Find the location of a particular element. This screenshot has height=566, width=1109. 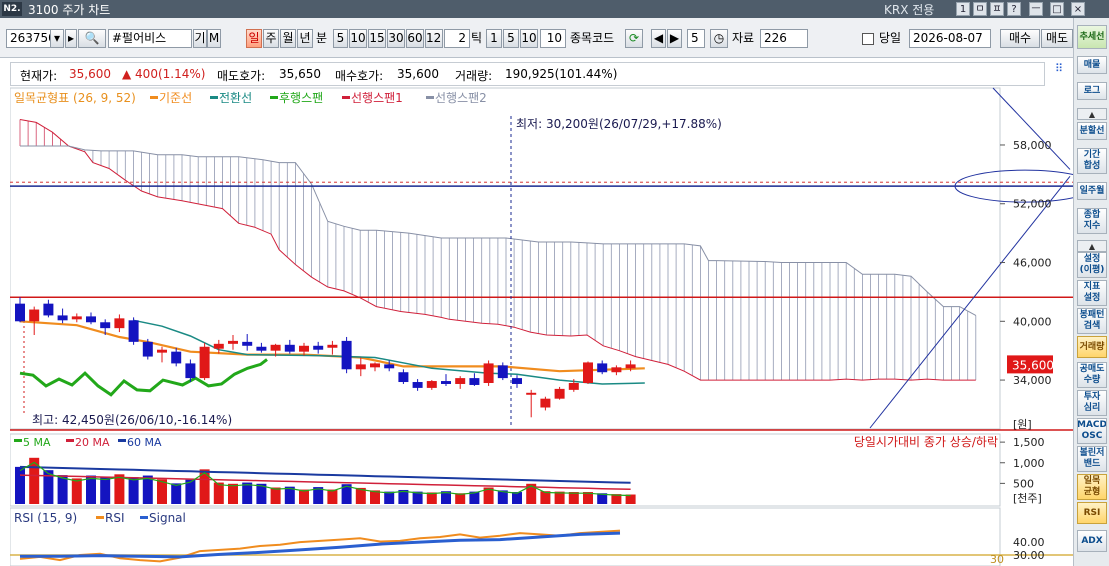

rsi-legend-swatch is located at coordinates (100, 517).